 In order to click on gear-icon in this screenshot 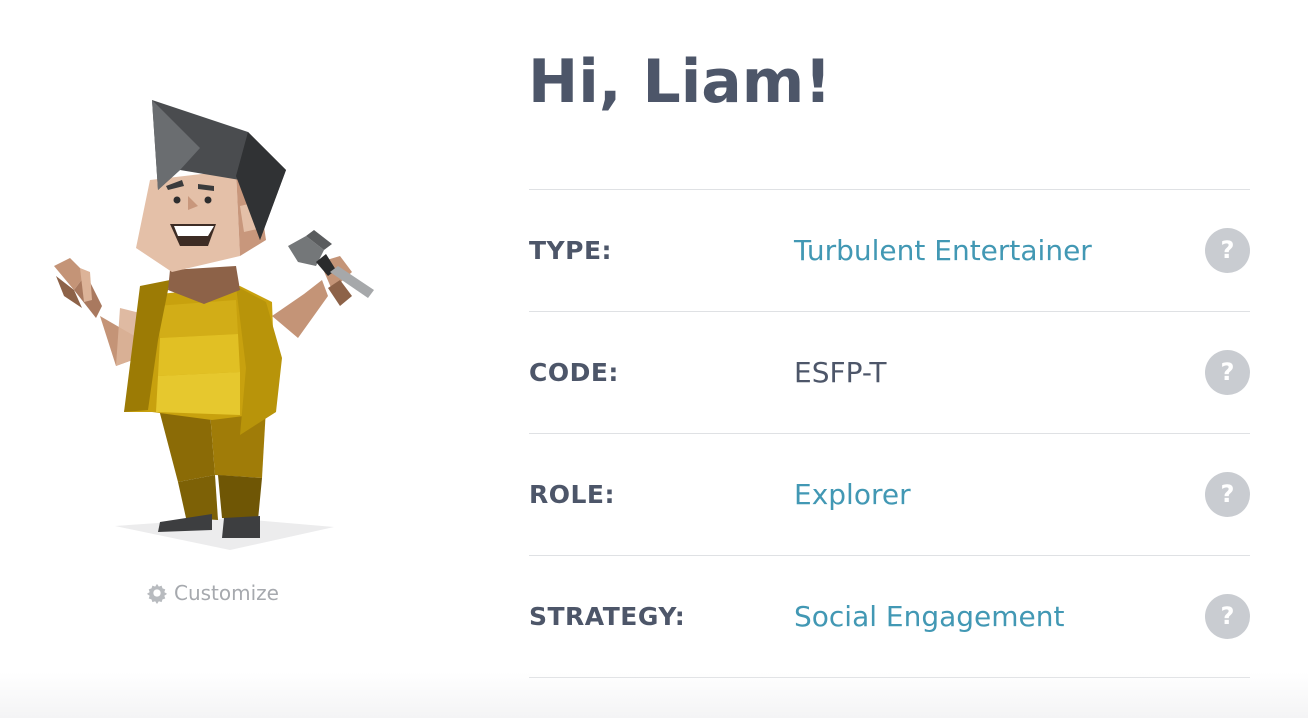, I will do `click(157, 593)`.